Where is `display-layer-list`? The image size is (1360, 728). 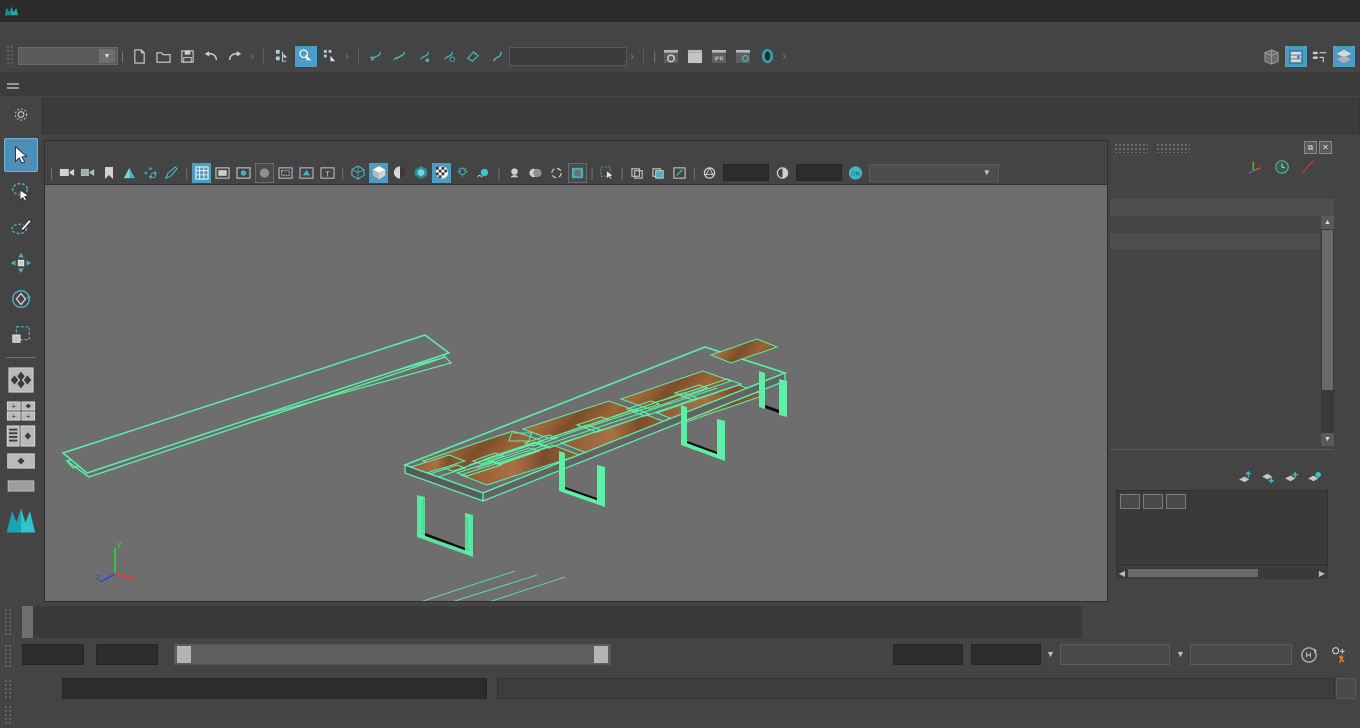 display-layer-list is located at coordinates (1222, 528).